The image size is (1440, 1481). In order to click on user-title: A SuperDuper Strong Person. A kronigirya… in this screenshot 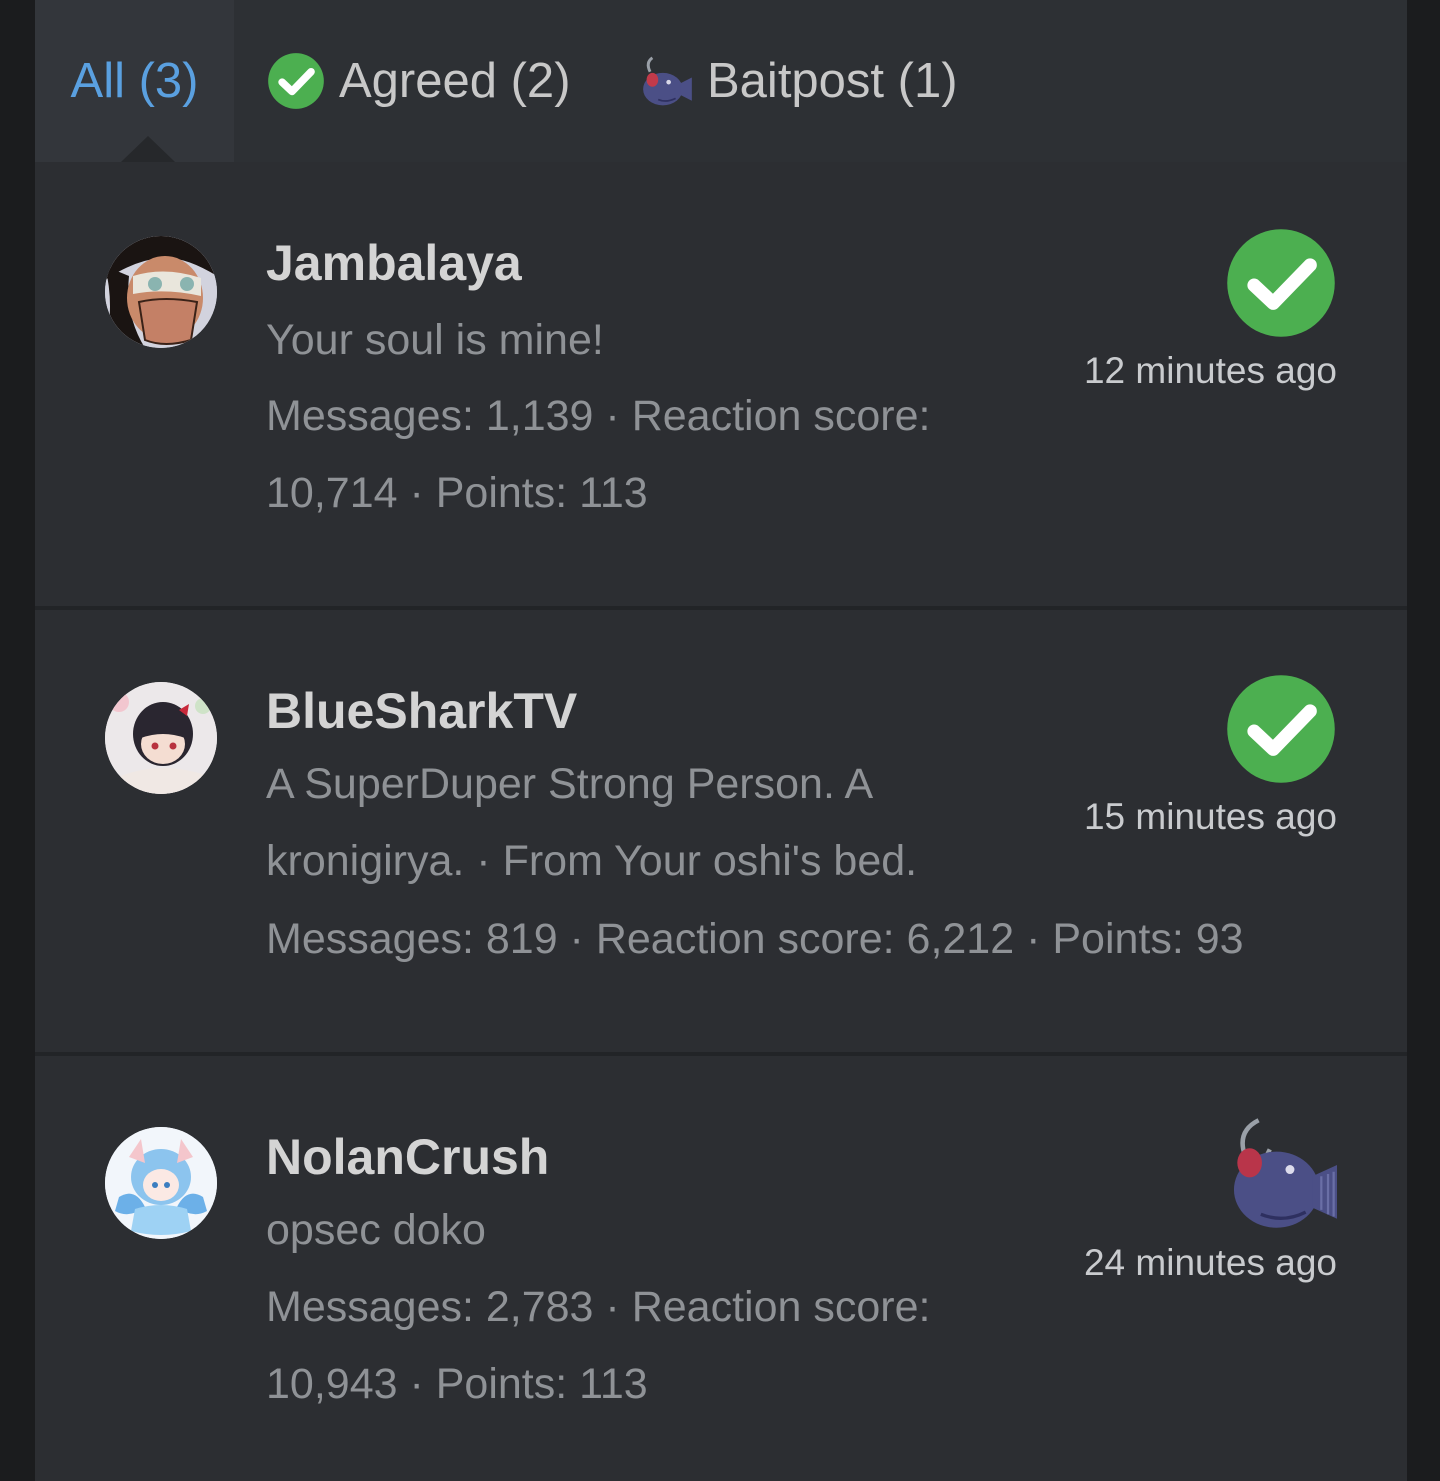, I will do `click(592, 822)`.